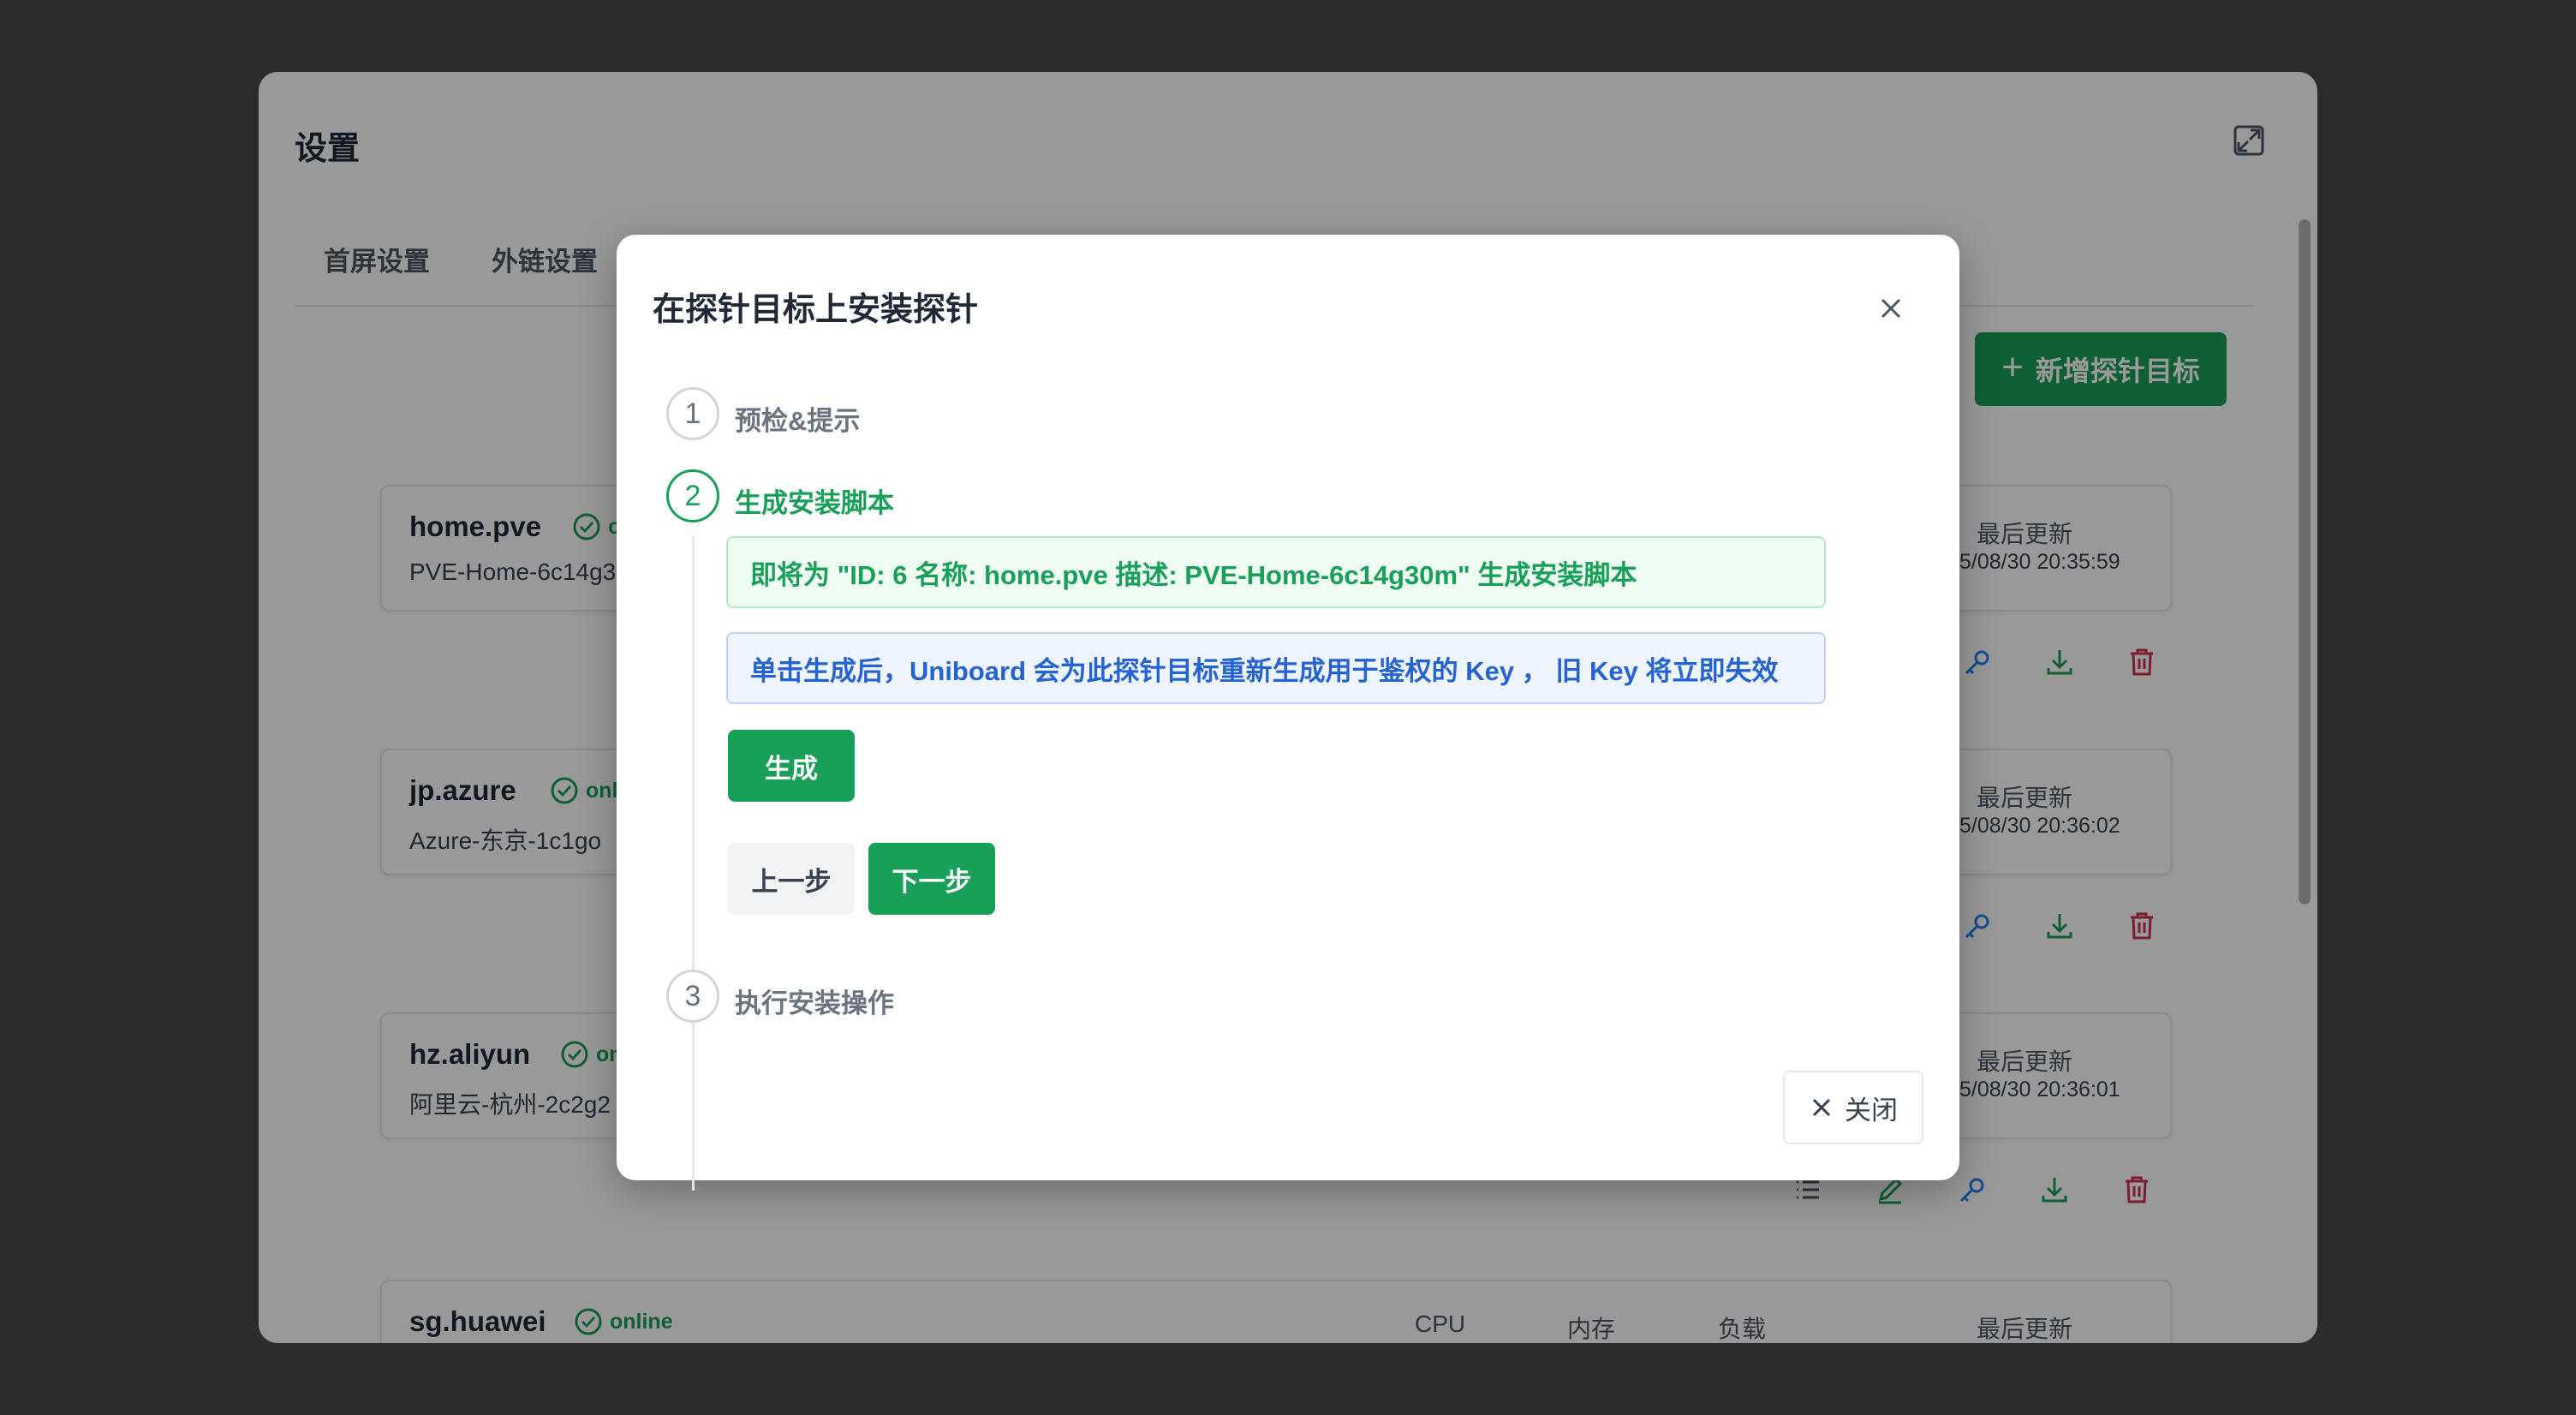  I want to click on prev-step-button: 上一步, so click(792, 879).